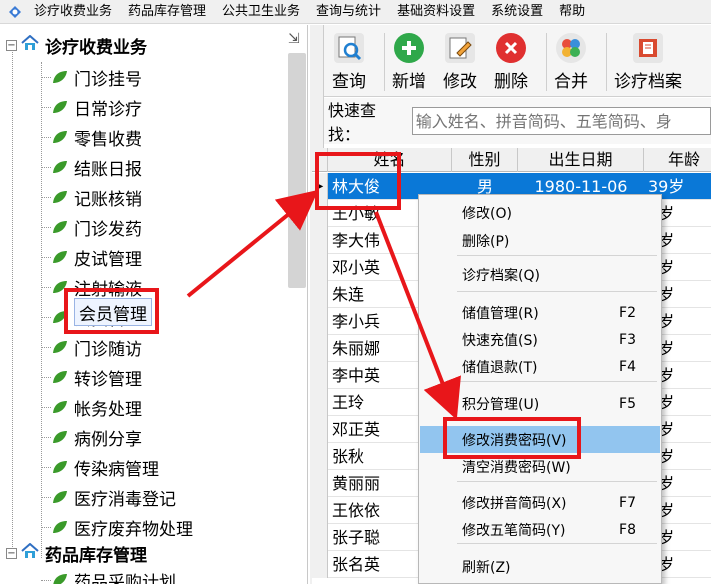 The image size is (711, 584). I want to click on tree-category-label: 诊疗收费业务, so click(96, 48).